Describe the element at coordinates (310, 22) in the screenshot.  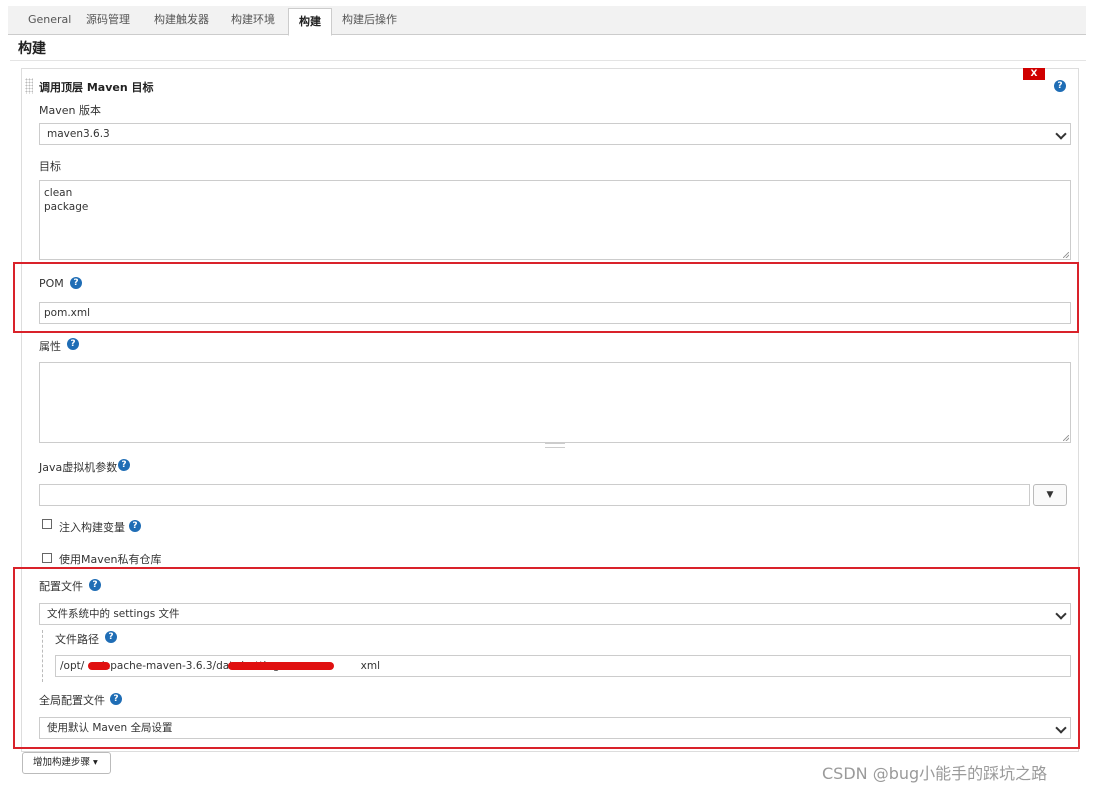
I see `tab-build: 构建` at that location.